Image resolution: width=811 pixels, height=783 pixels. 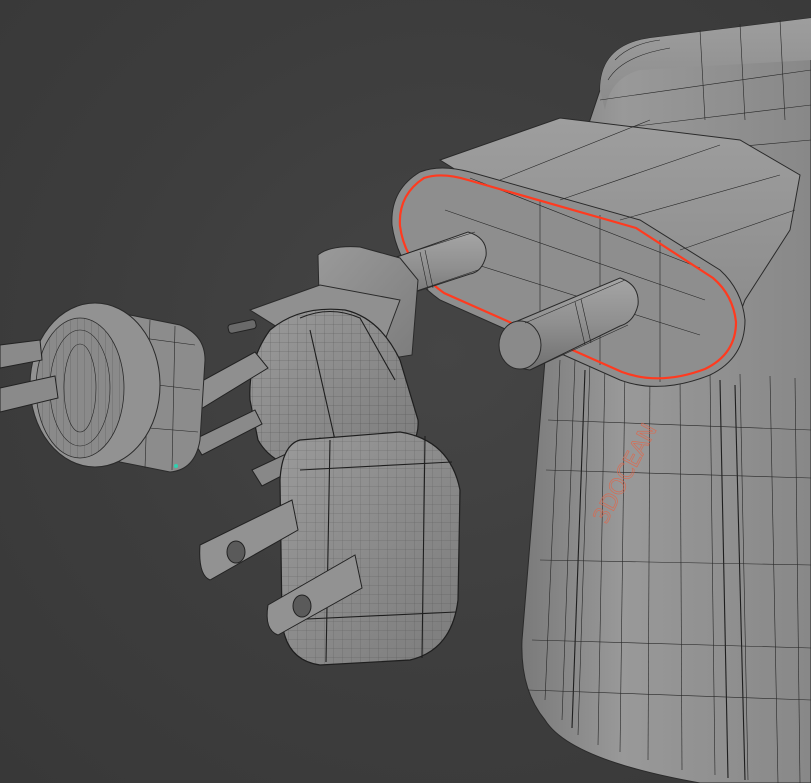 What do you see at coordinates (103, 387) in the screenshot?
I see `round-plug-adapter` at bounding box center [103, 387].